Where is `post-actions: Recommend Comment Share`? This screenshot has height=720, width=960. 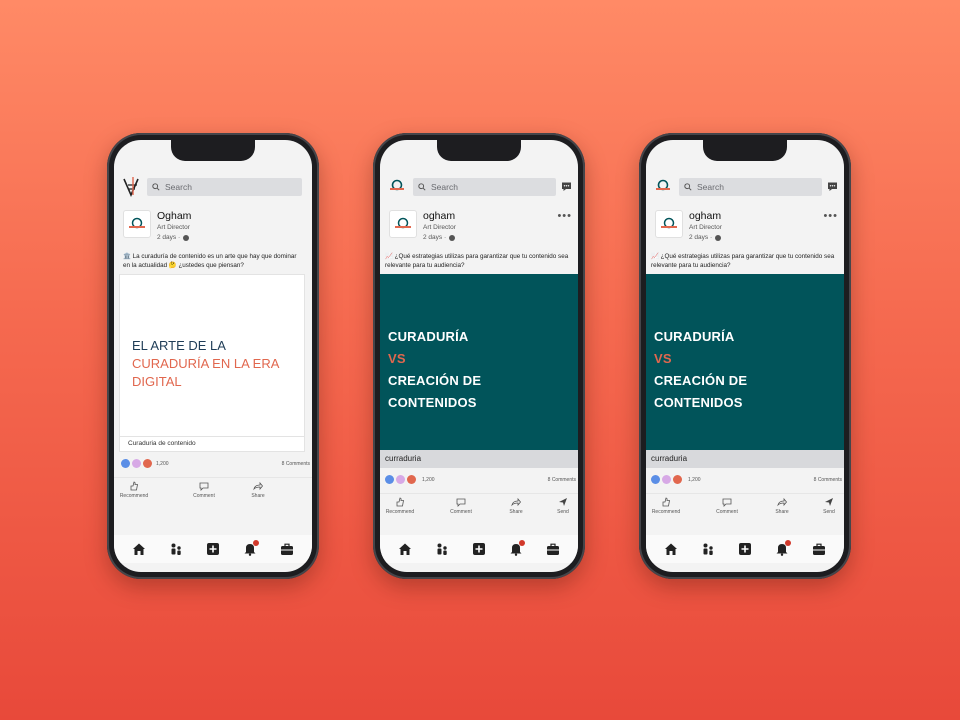 post-actions: Recommend Comment Share is located at coordinates (213, 490).